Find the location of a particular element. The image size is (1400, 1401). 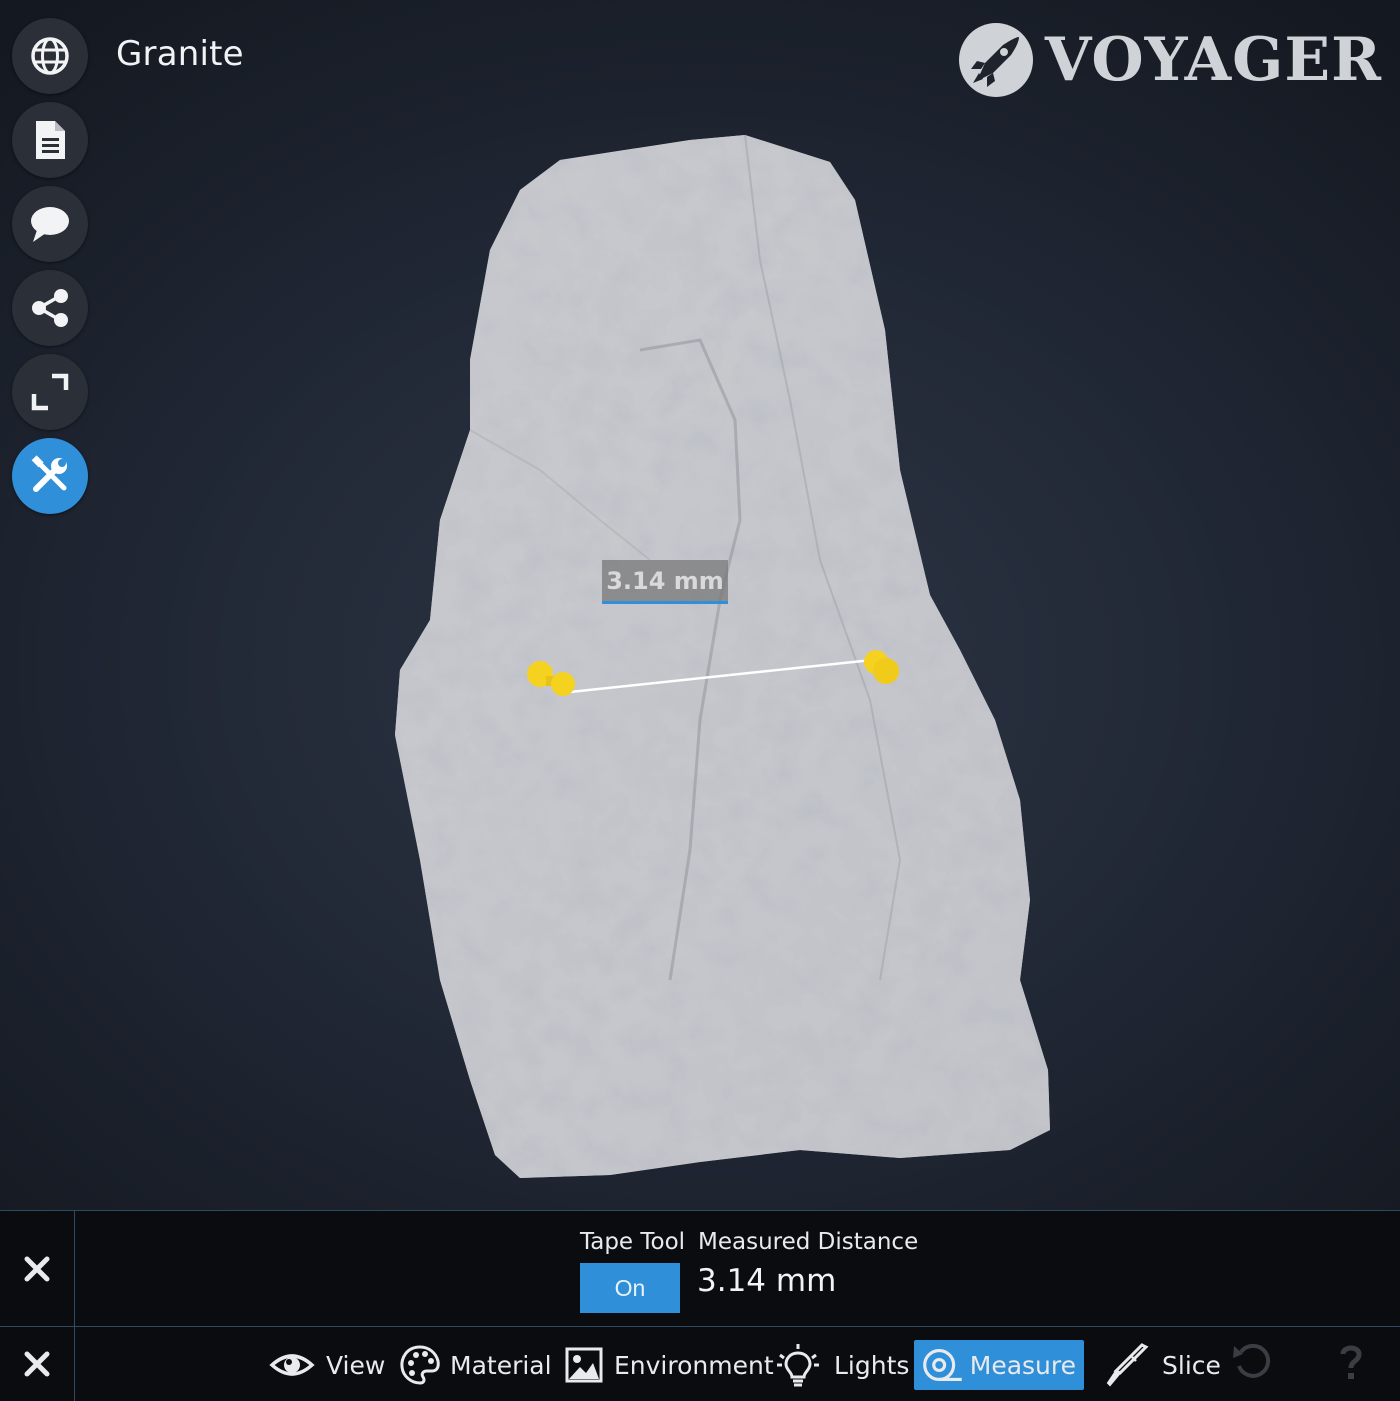

tape-tool-label: Tape Tool is located at coordinates (633, 1242).